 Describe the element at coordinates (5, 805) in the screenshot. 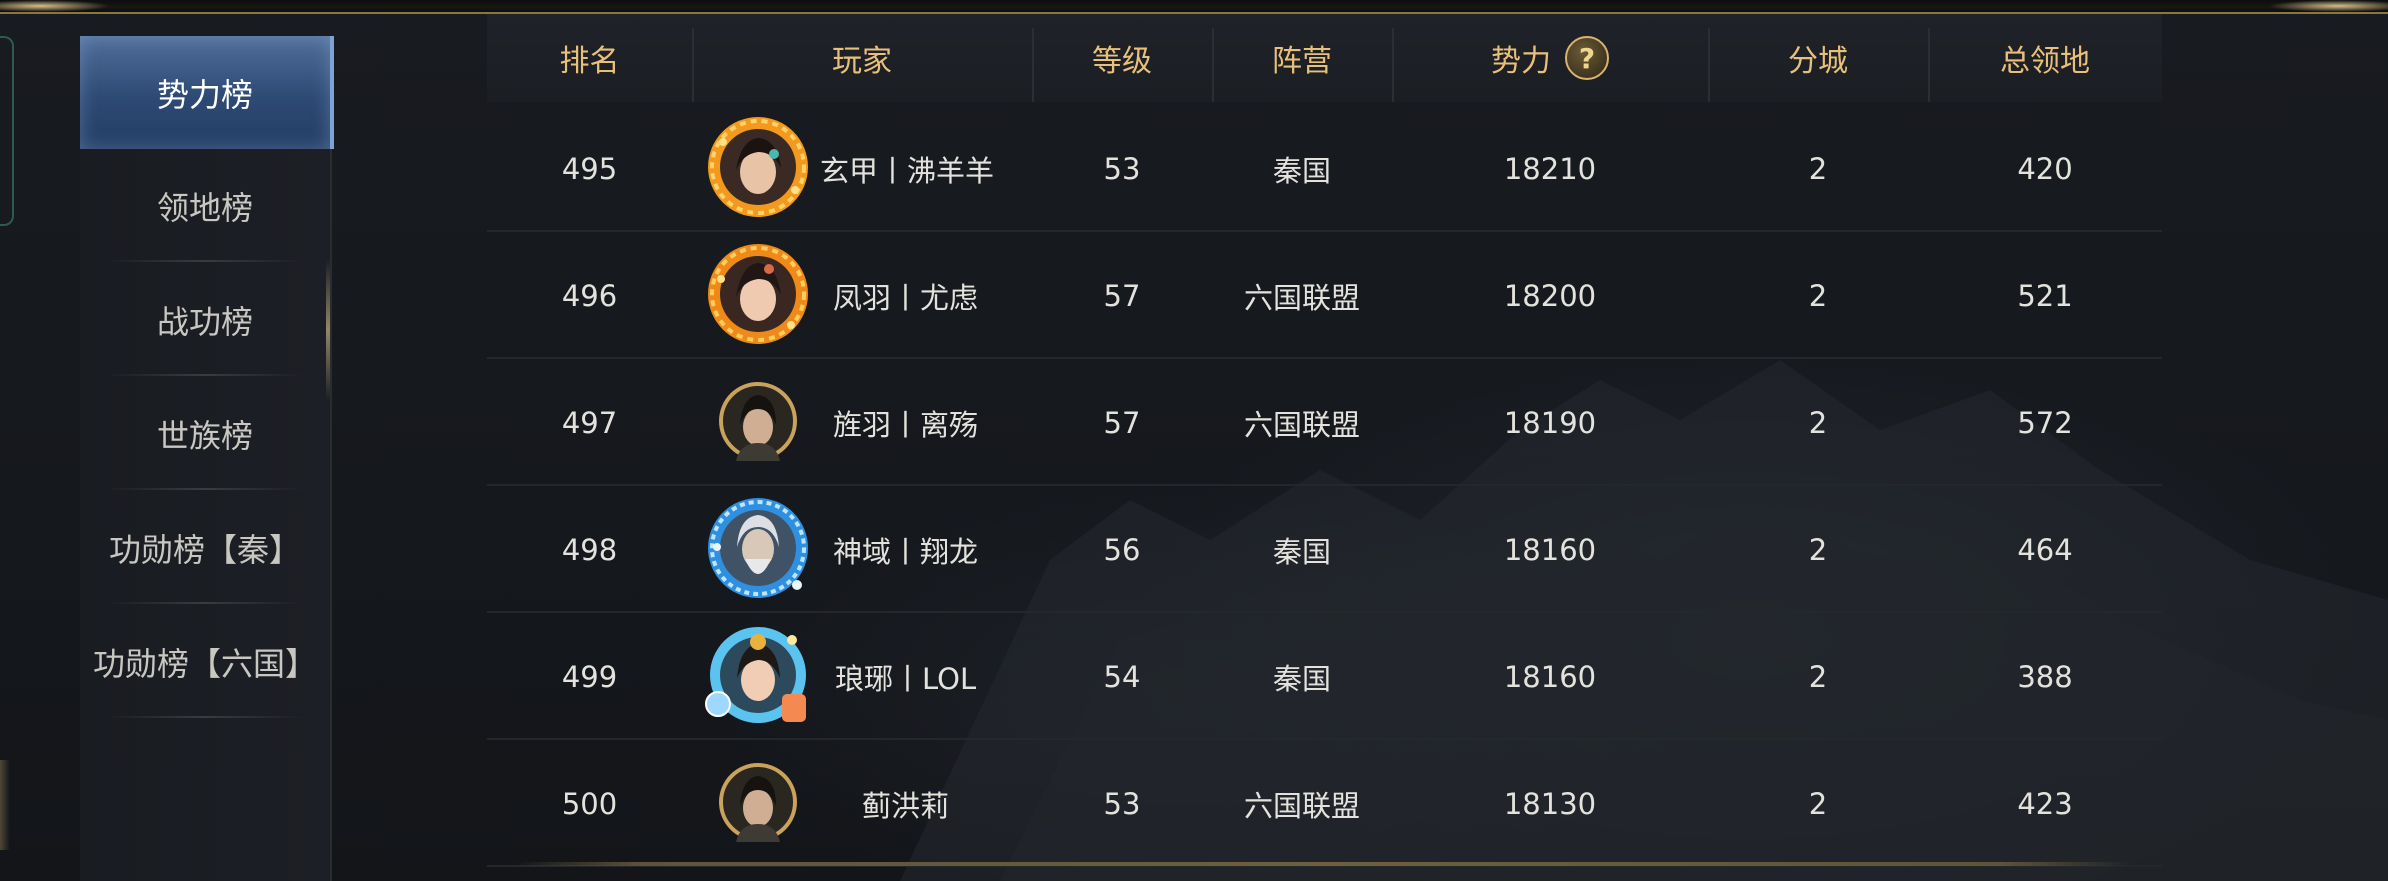

I see `left-edge-glow` at that location.